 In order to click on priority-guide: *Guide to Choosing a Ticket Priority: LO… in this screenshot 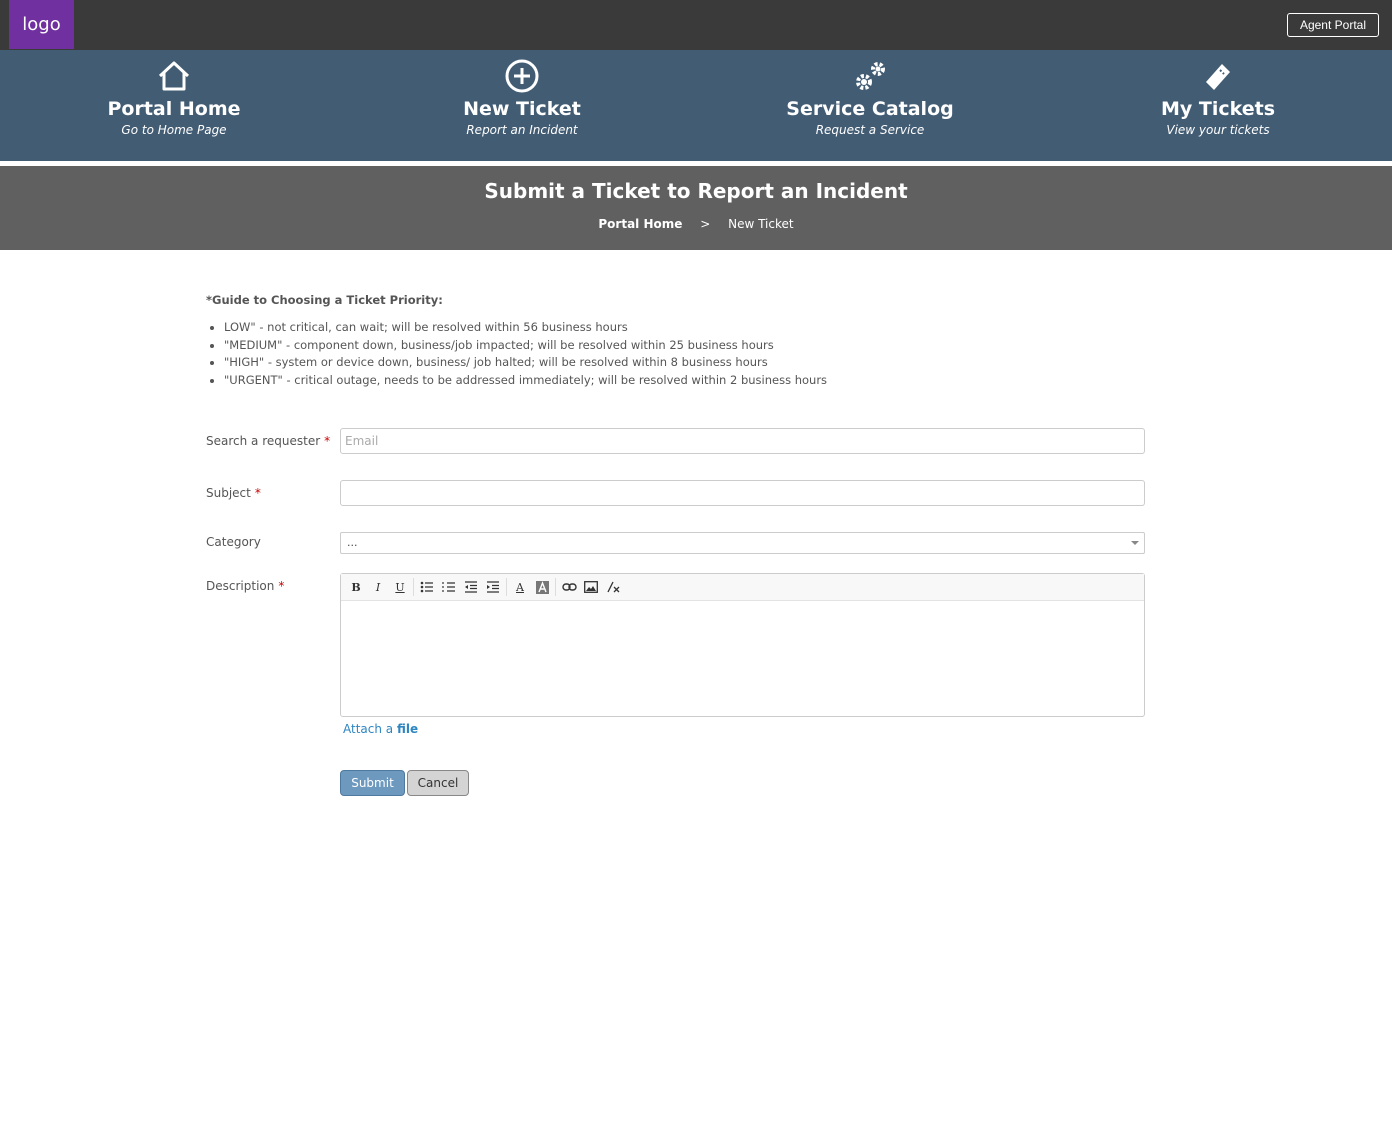, I will do `click(606, 341)`.